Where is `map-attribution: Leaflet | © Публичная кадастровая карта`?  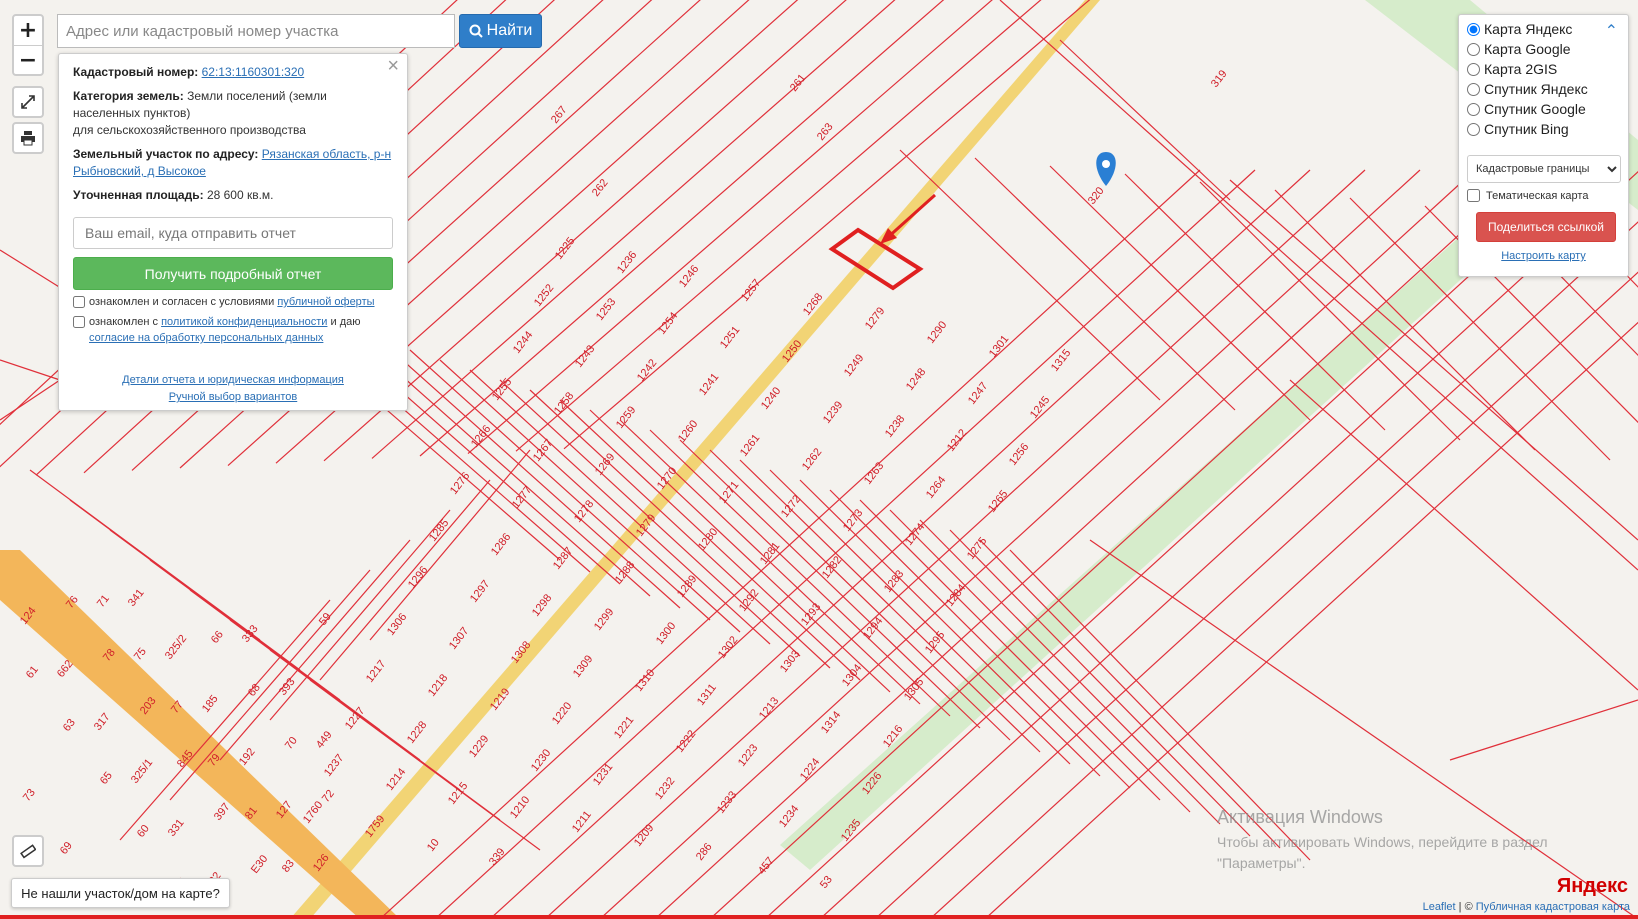 map-attribution: Leaflet | © Публичная кадастровая карта is located at coordinates (1526, 907).